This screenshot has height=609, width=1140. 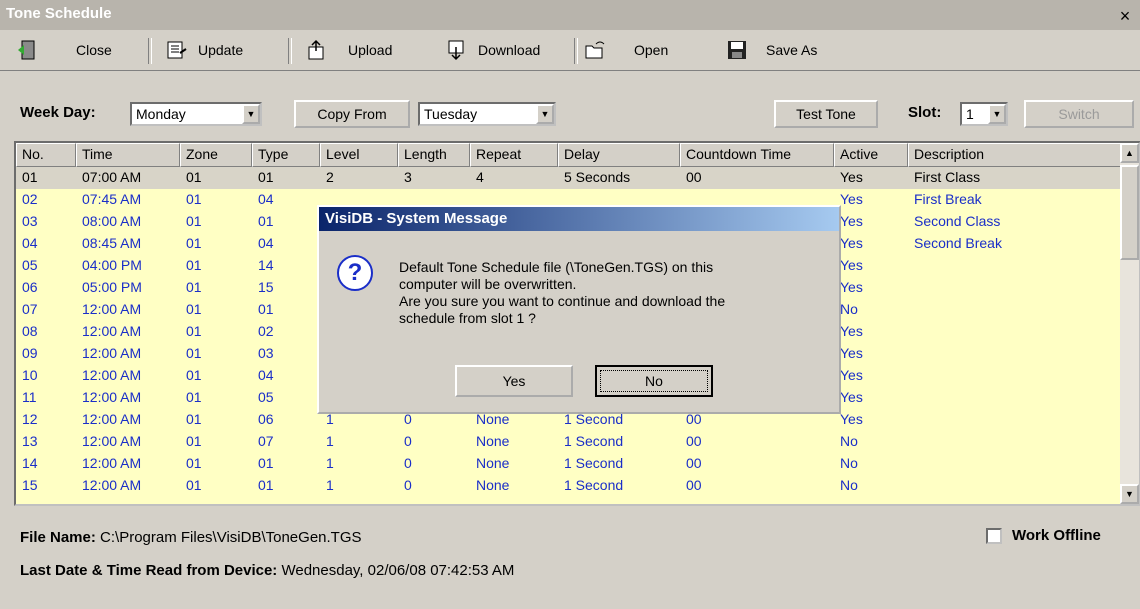 I want to click on last-read-value: Wednesday, 02/06/08 07:42:53 AM, so click(x=398, y=570).